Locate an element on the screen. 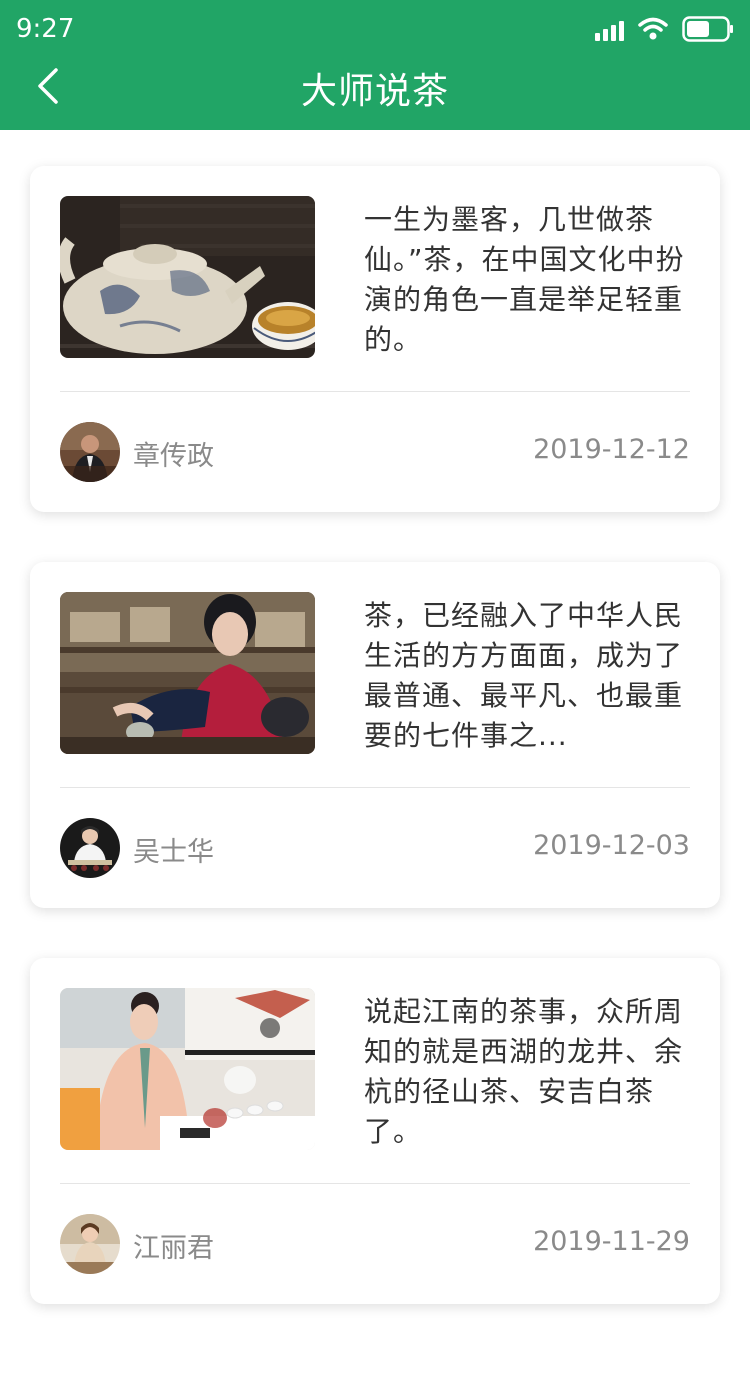 Image resolution: width=750 pixels, height=1377 pixels. status-icons is located at coordinates (664, 29).